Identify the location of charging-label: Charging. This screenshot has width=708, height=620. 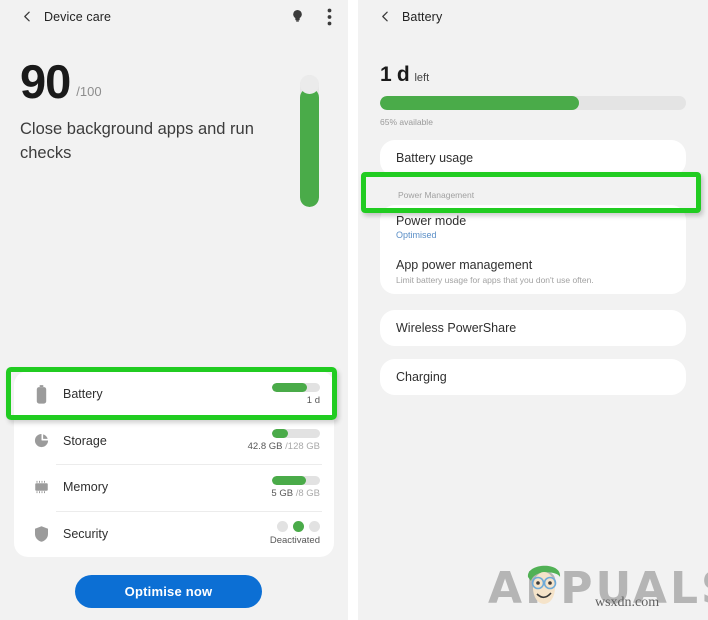
(421, 377).